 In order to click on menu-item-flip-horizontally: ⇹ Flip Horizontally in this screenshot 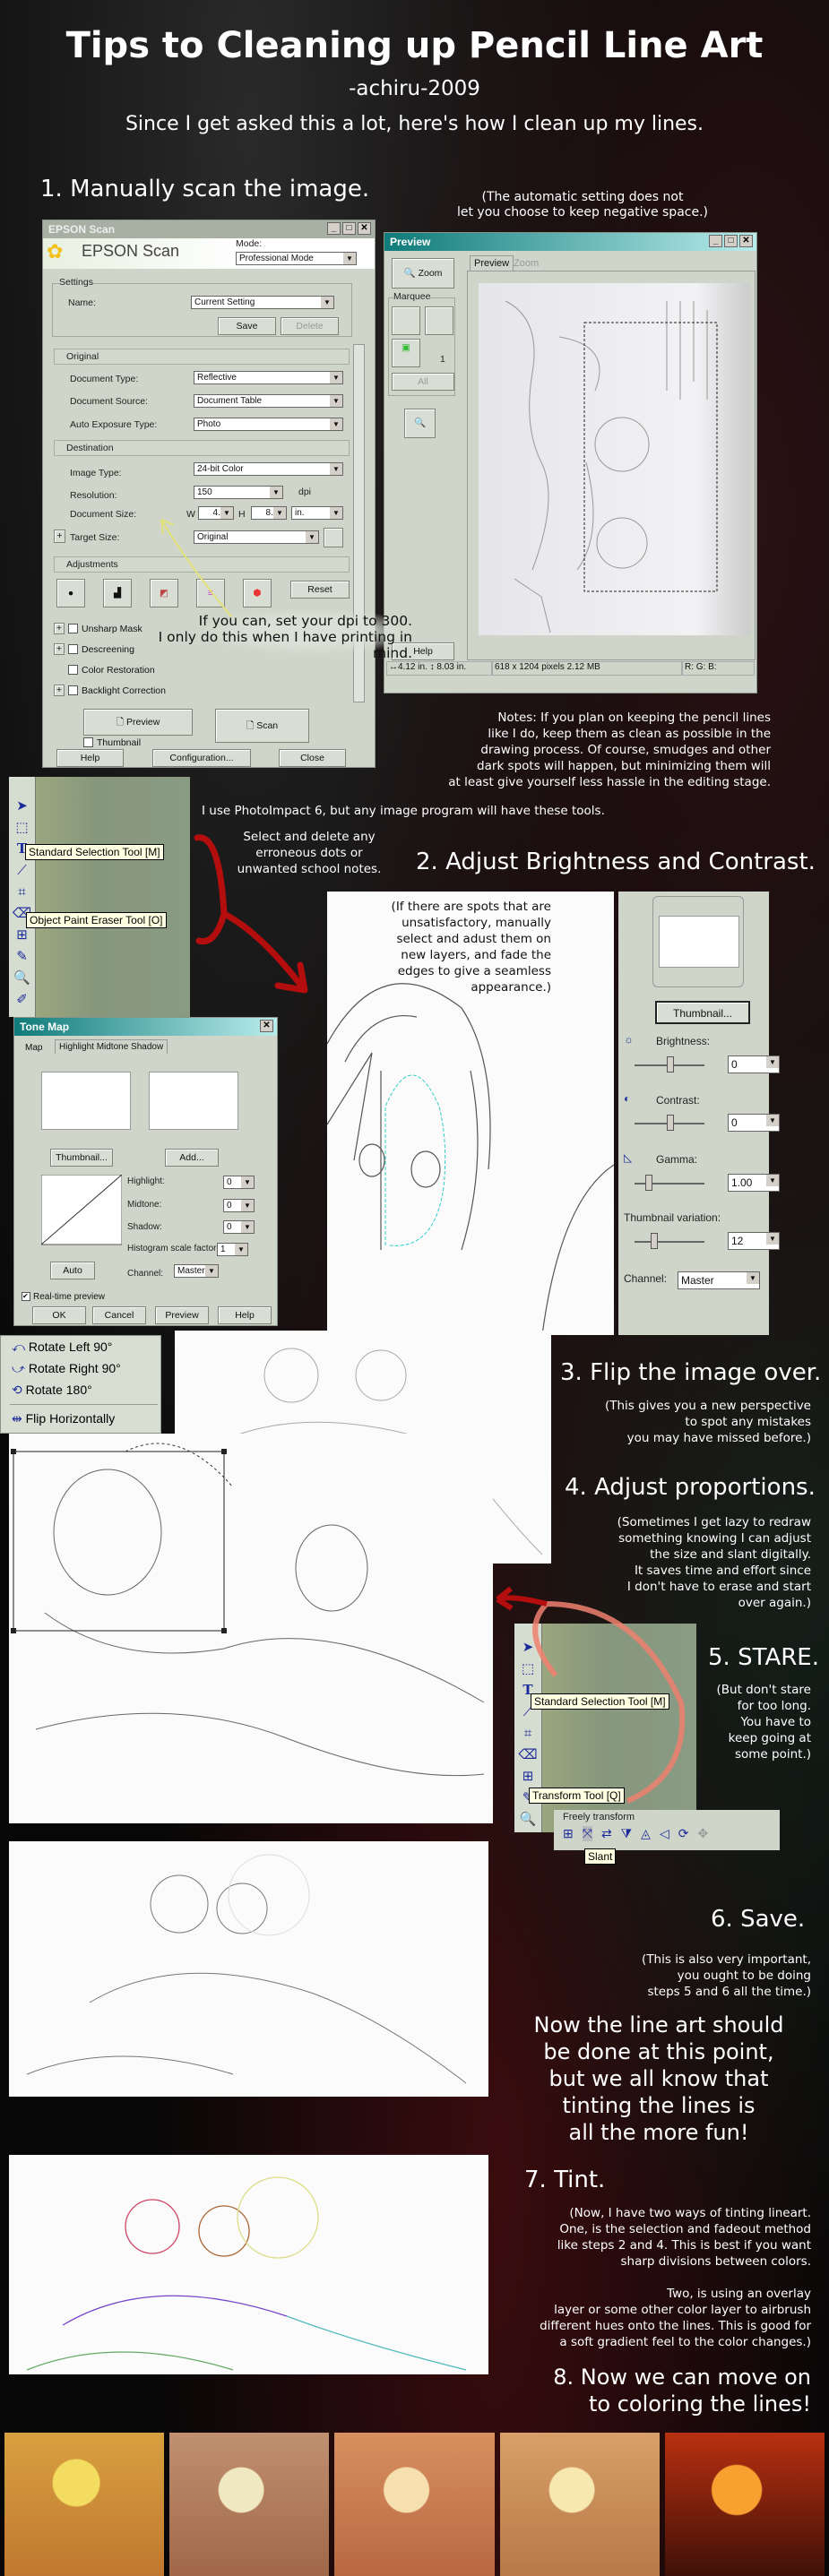, I will do `click(63, 1419)`.